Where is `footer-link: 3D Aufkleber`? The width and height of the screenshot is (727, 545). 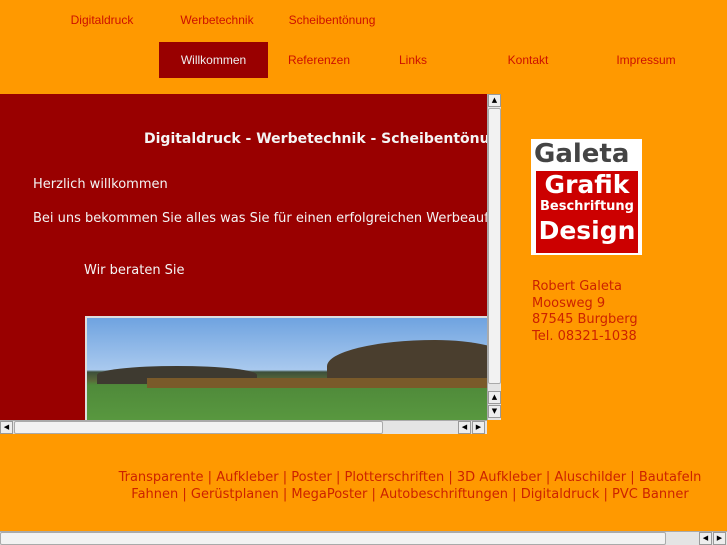
footer-link: 3D Aufkleber is located at coordinates (499, 477).